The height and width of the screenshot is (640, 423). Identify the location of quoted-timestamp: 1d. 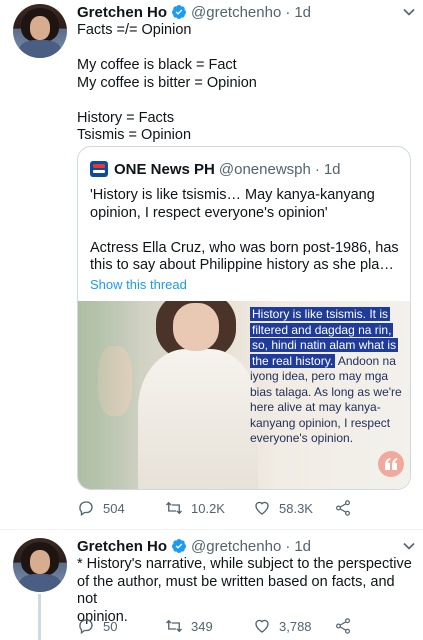
(332, 169).